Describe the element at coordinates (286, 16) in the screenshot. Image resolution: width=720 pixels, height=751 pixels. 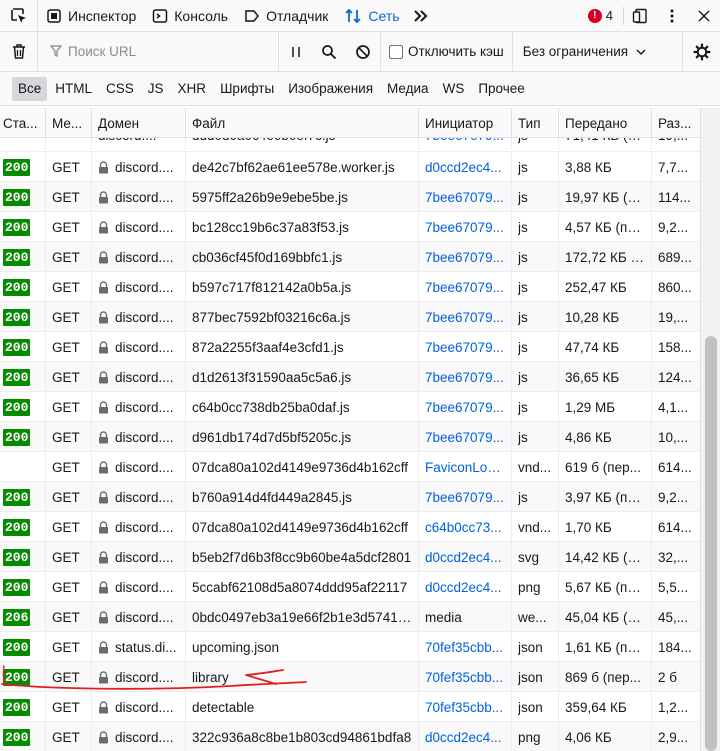
I see `tab-debugger: Отладчик` at that location.